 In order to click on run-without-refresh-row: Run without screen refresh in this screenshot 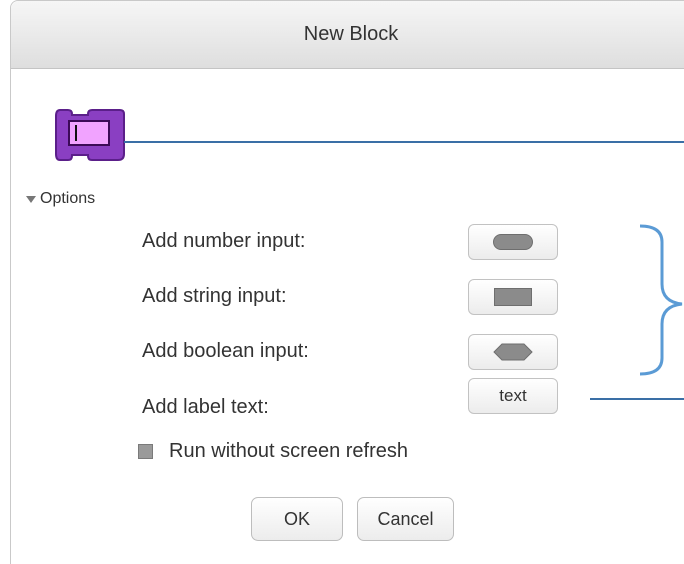, I will do `click(273, 451)`.